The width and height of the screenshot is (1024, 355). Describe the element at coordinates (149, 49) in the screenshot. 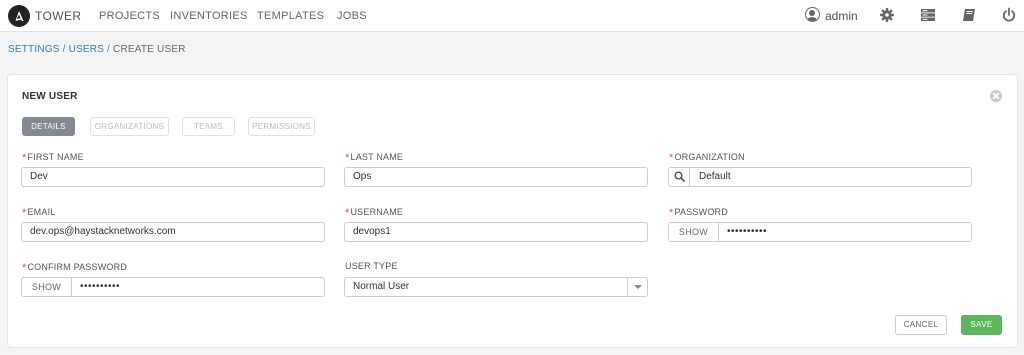

I see `breadcrumb-current: CREATE USER` at that location.